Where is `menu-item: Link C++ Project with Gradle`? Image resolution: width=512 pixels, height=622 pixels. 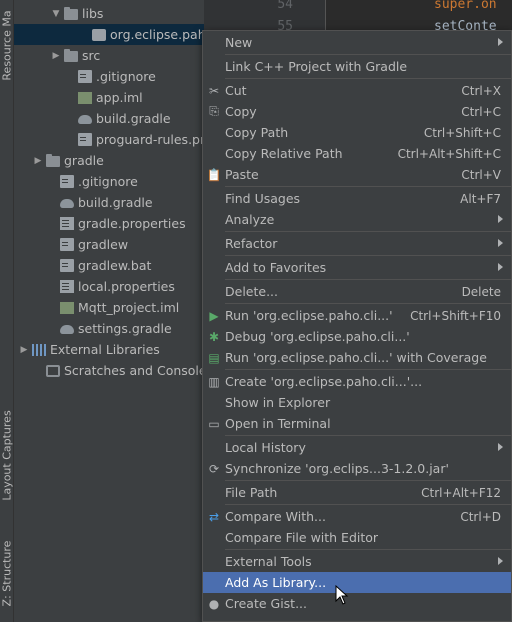 menu-item: Link C++ Project with Gradle is located at coordinates (357, 66).